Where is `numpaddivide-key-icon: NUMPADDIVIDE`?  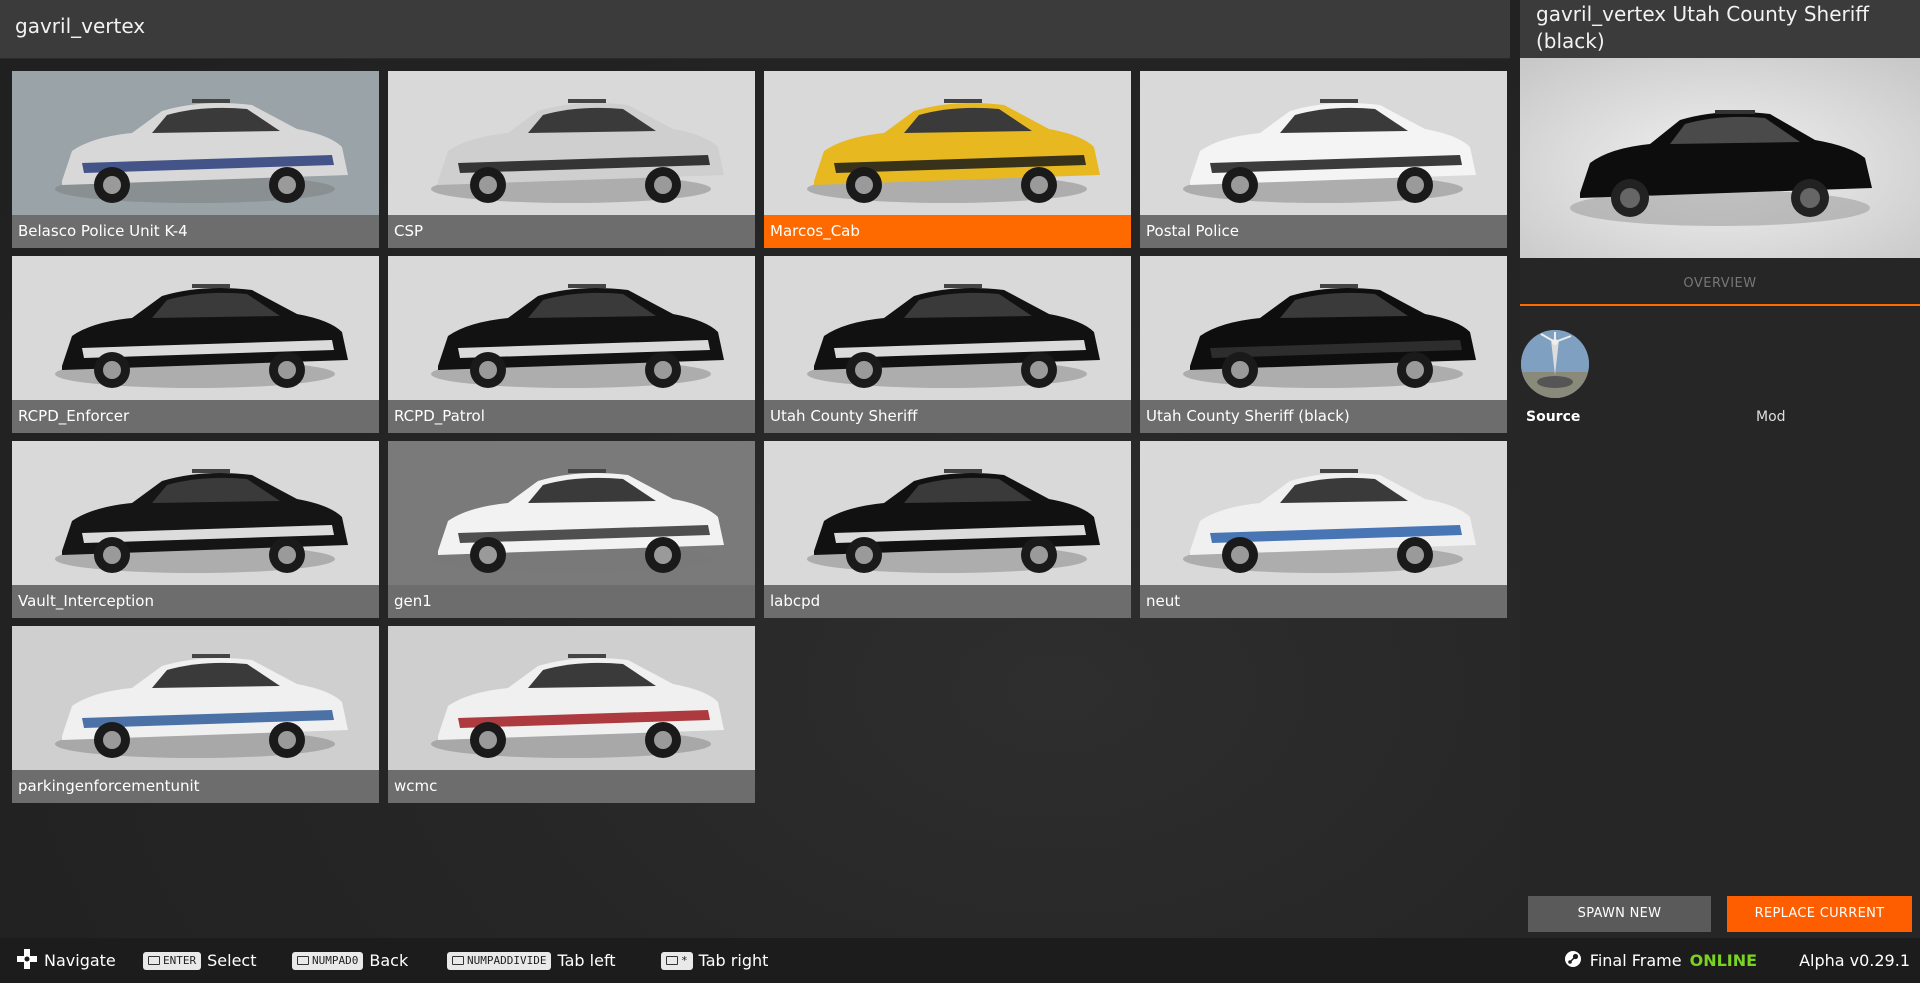 numpaddivide-key-icon: NUMPADDIVIDE is located at coordinates (499, 960).